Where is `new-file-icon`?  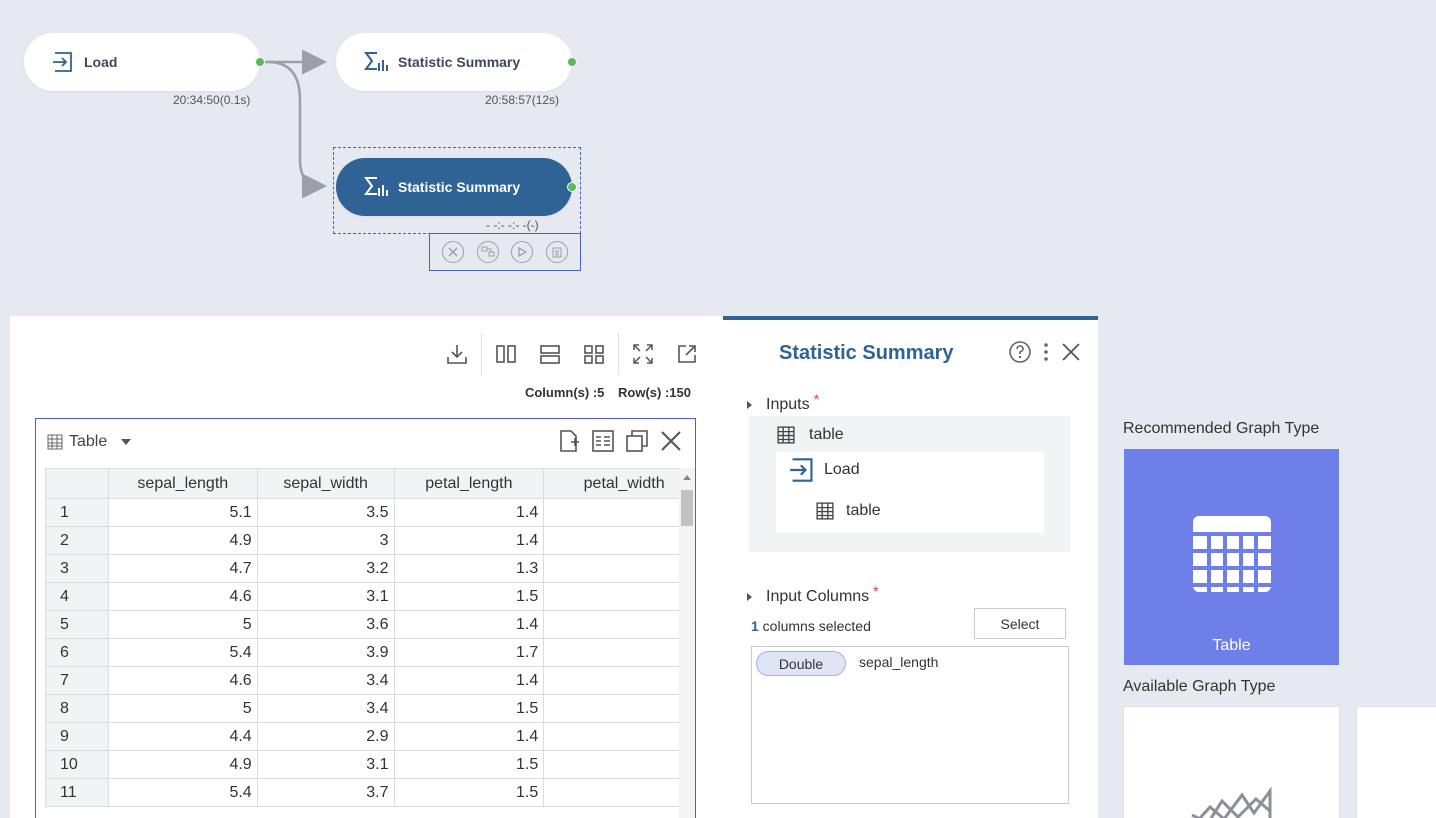 new-file-icon is located at coordinates (569, 441).